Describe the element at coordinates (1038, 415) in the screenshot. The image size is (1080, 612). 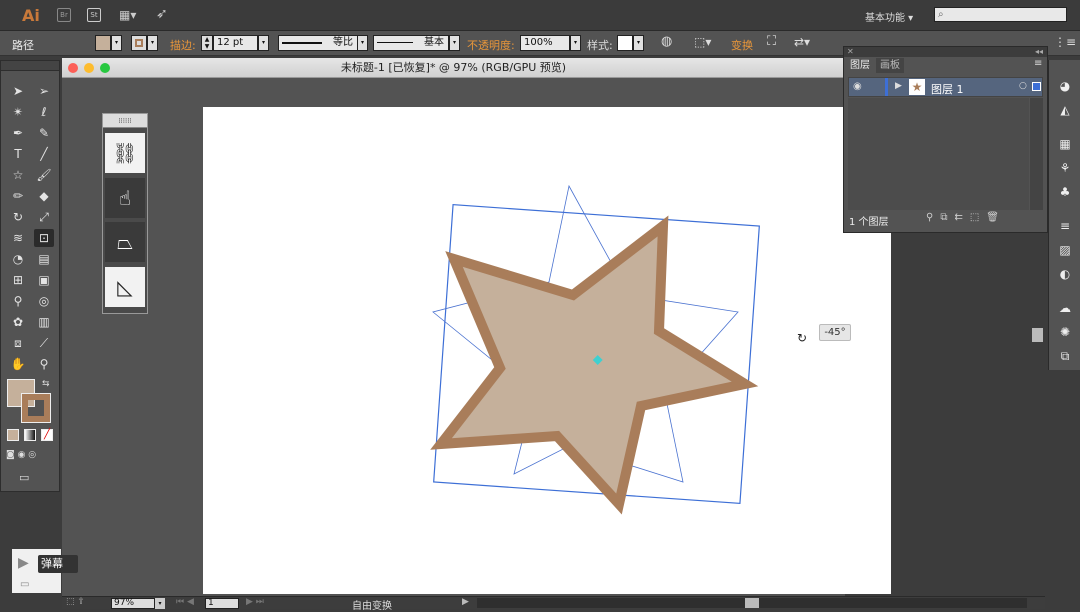
I see `vertical-scrollbar` at that location.